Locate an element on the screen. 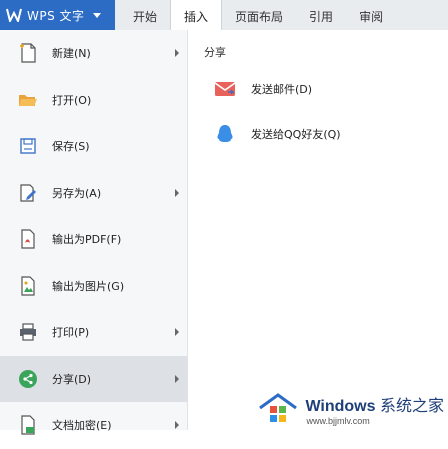 This screenshot has width=448, height=449. caret-down-icon is located at coordinates (96, 15).